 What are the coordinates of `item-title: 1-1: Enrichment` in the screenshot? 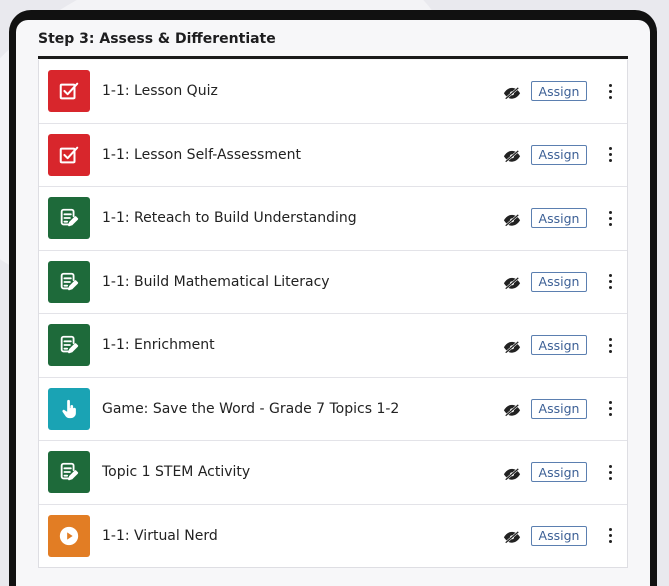 It's located at (302, 345).